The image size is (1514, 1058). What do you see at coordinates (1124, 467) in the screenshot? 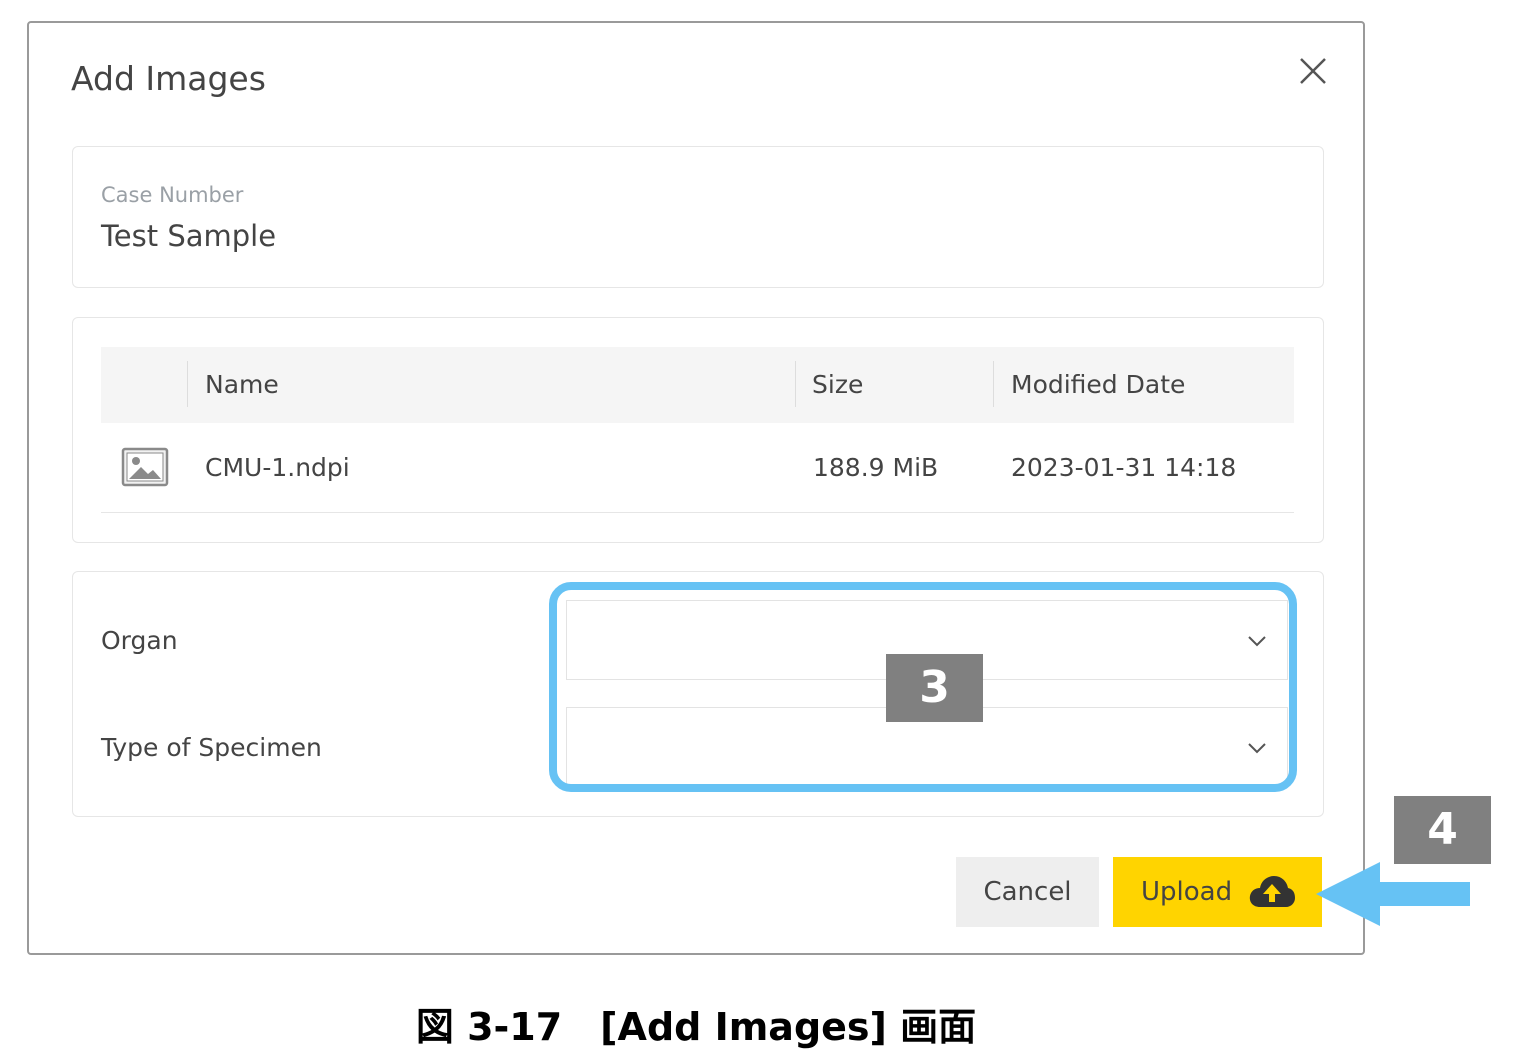
I see `file-modified-date: 2023-01-31 14:18` at bounding box center [1124, 467].